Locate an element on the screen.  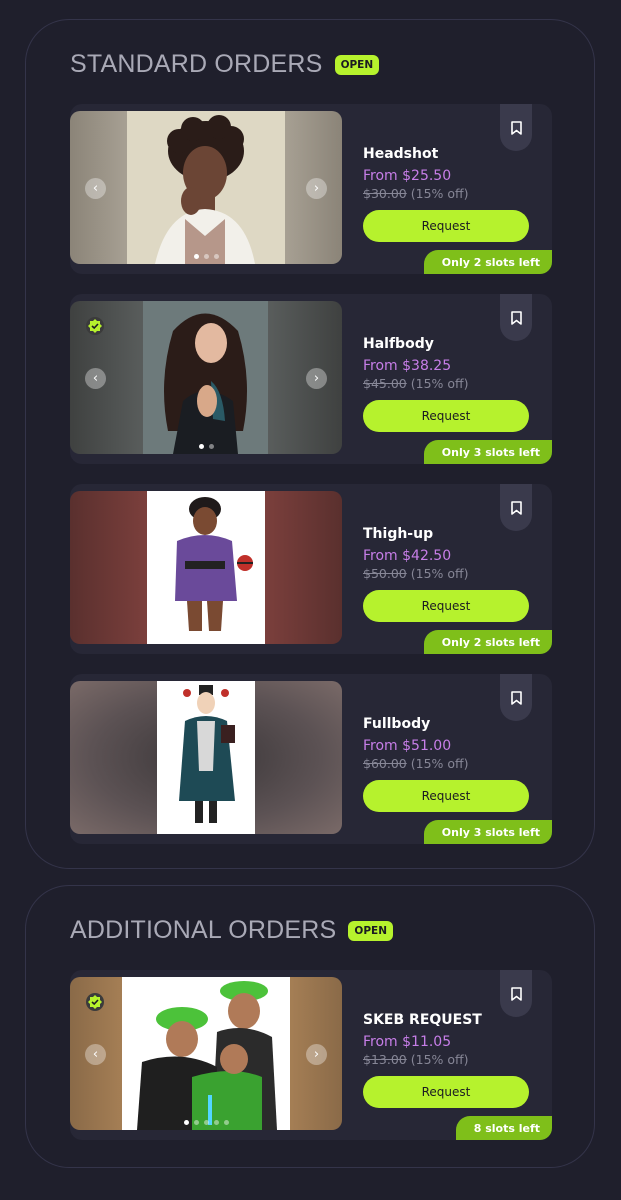
section-title: ADDITIONAL ORDERS is located at coordinates (203, 930).